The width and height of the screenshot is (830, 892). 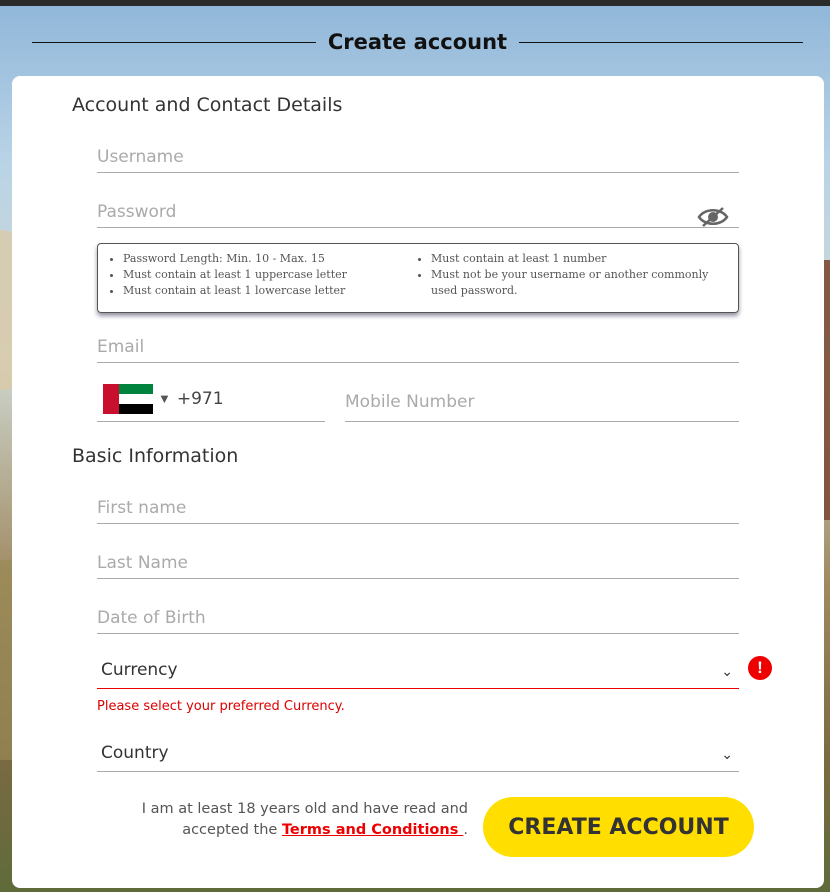 What do you see at coordinates (200, 398) in the screenshot?
I see `dial-code: +971` at bounding box center [200, 398].